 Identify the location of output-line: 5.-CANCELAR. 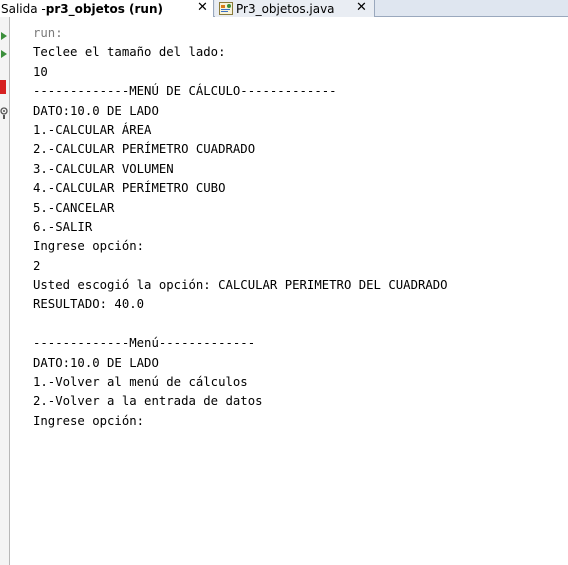
(74, 207).